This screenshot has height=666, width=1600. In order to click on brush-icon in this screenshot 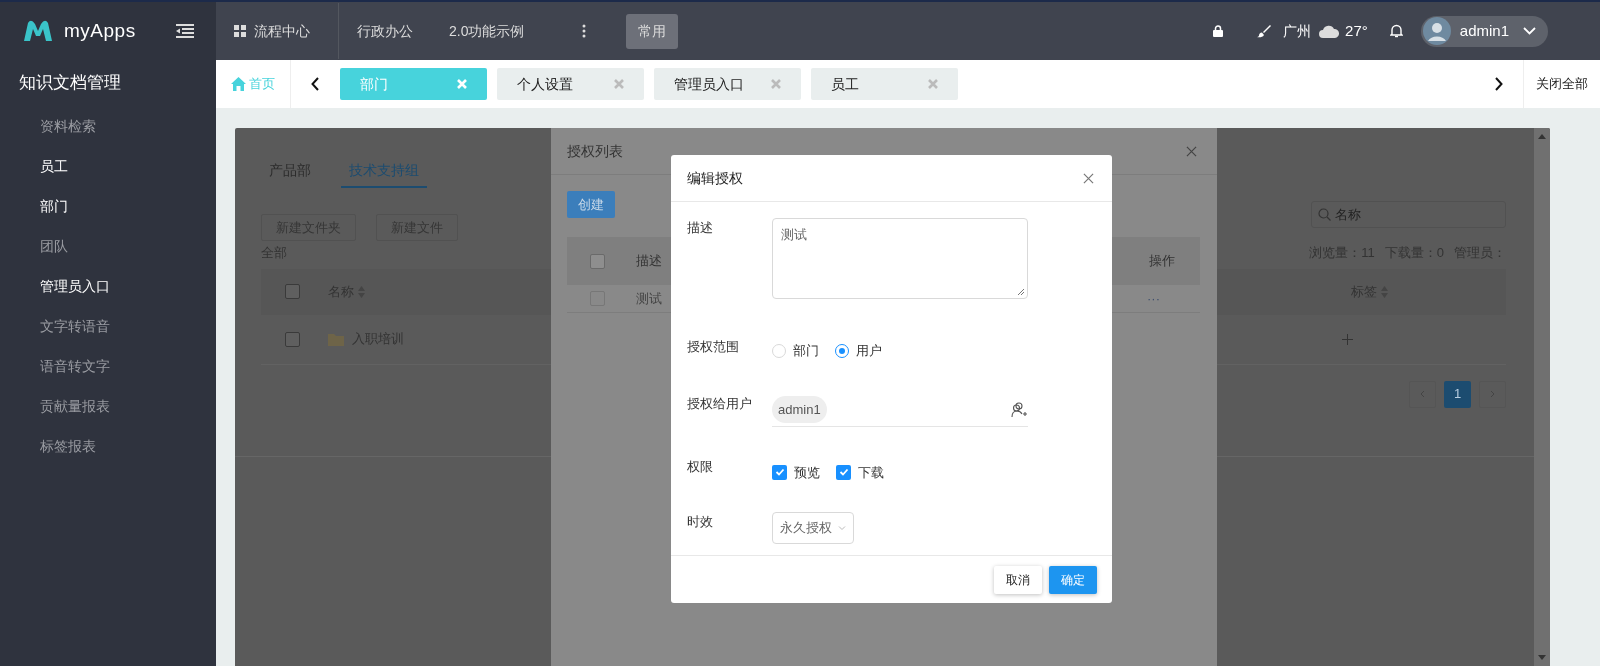, I will do `click(1264, 31)`.